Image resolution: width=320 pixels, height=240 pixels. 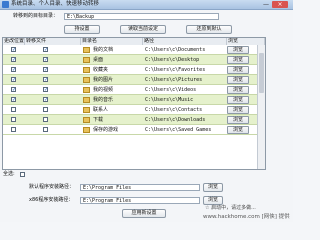 What do you see at coordinates (134, 100) in the screenshot?
I see `table-row: ✓ ✓ 我的音乐 C:\Users\c\Music 浏览` at bounding box center [134, 100].